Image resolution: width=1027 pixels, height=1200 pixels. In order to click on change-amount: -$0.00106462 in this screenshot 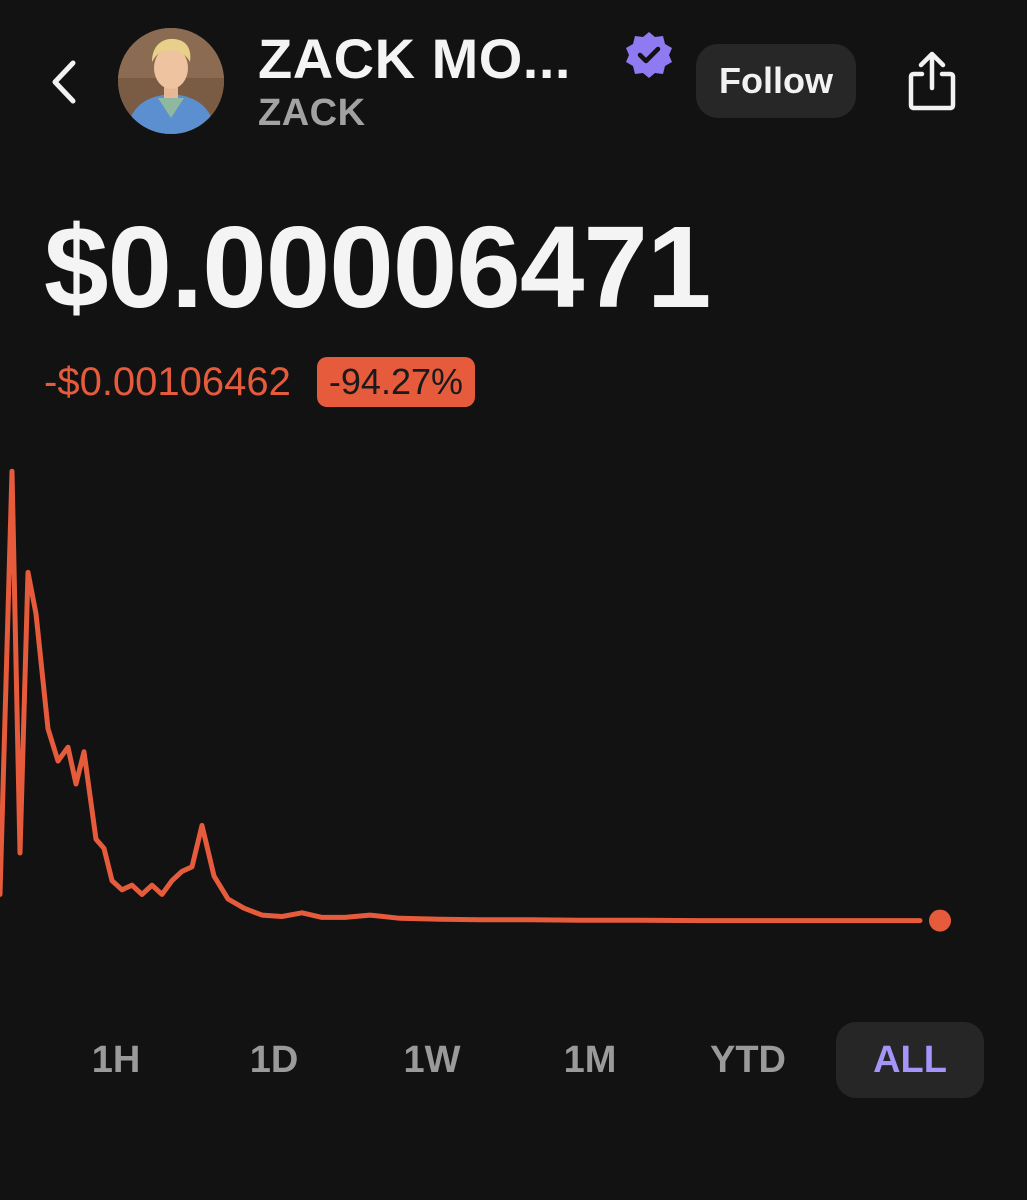, I will do `click(167, 381)`.